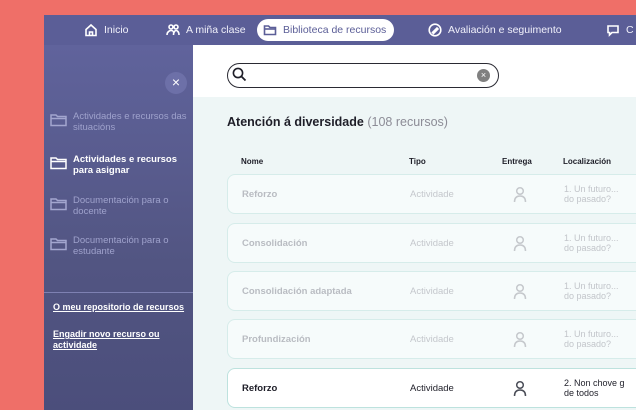 The height and width of the screenshot is (410, 636). I want to click on pencil-icon, so click(435, 30).